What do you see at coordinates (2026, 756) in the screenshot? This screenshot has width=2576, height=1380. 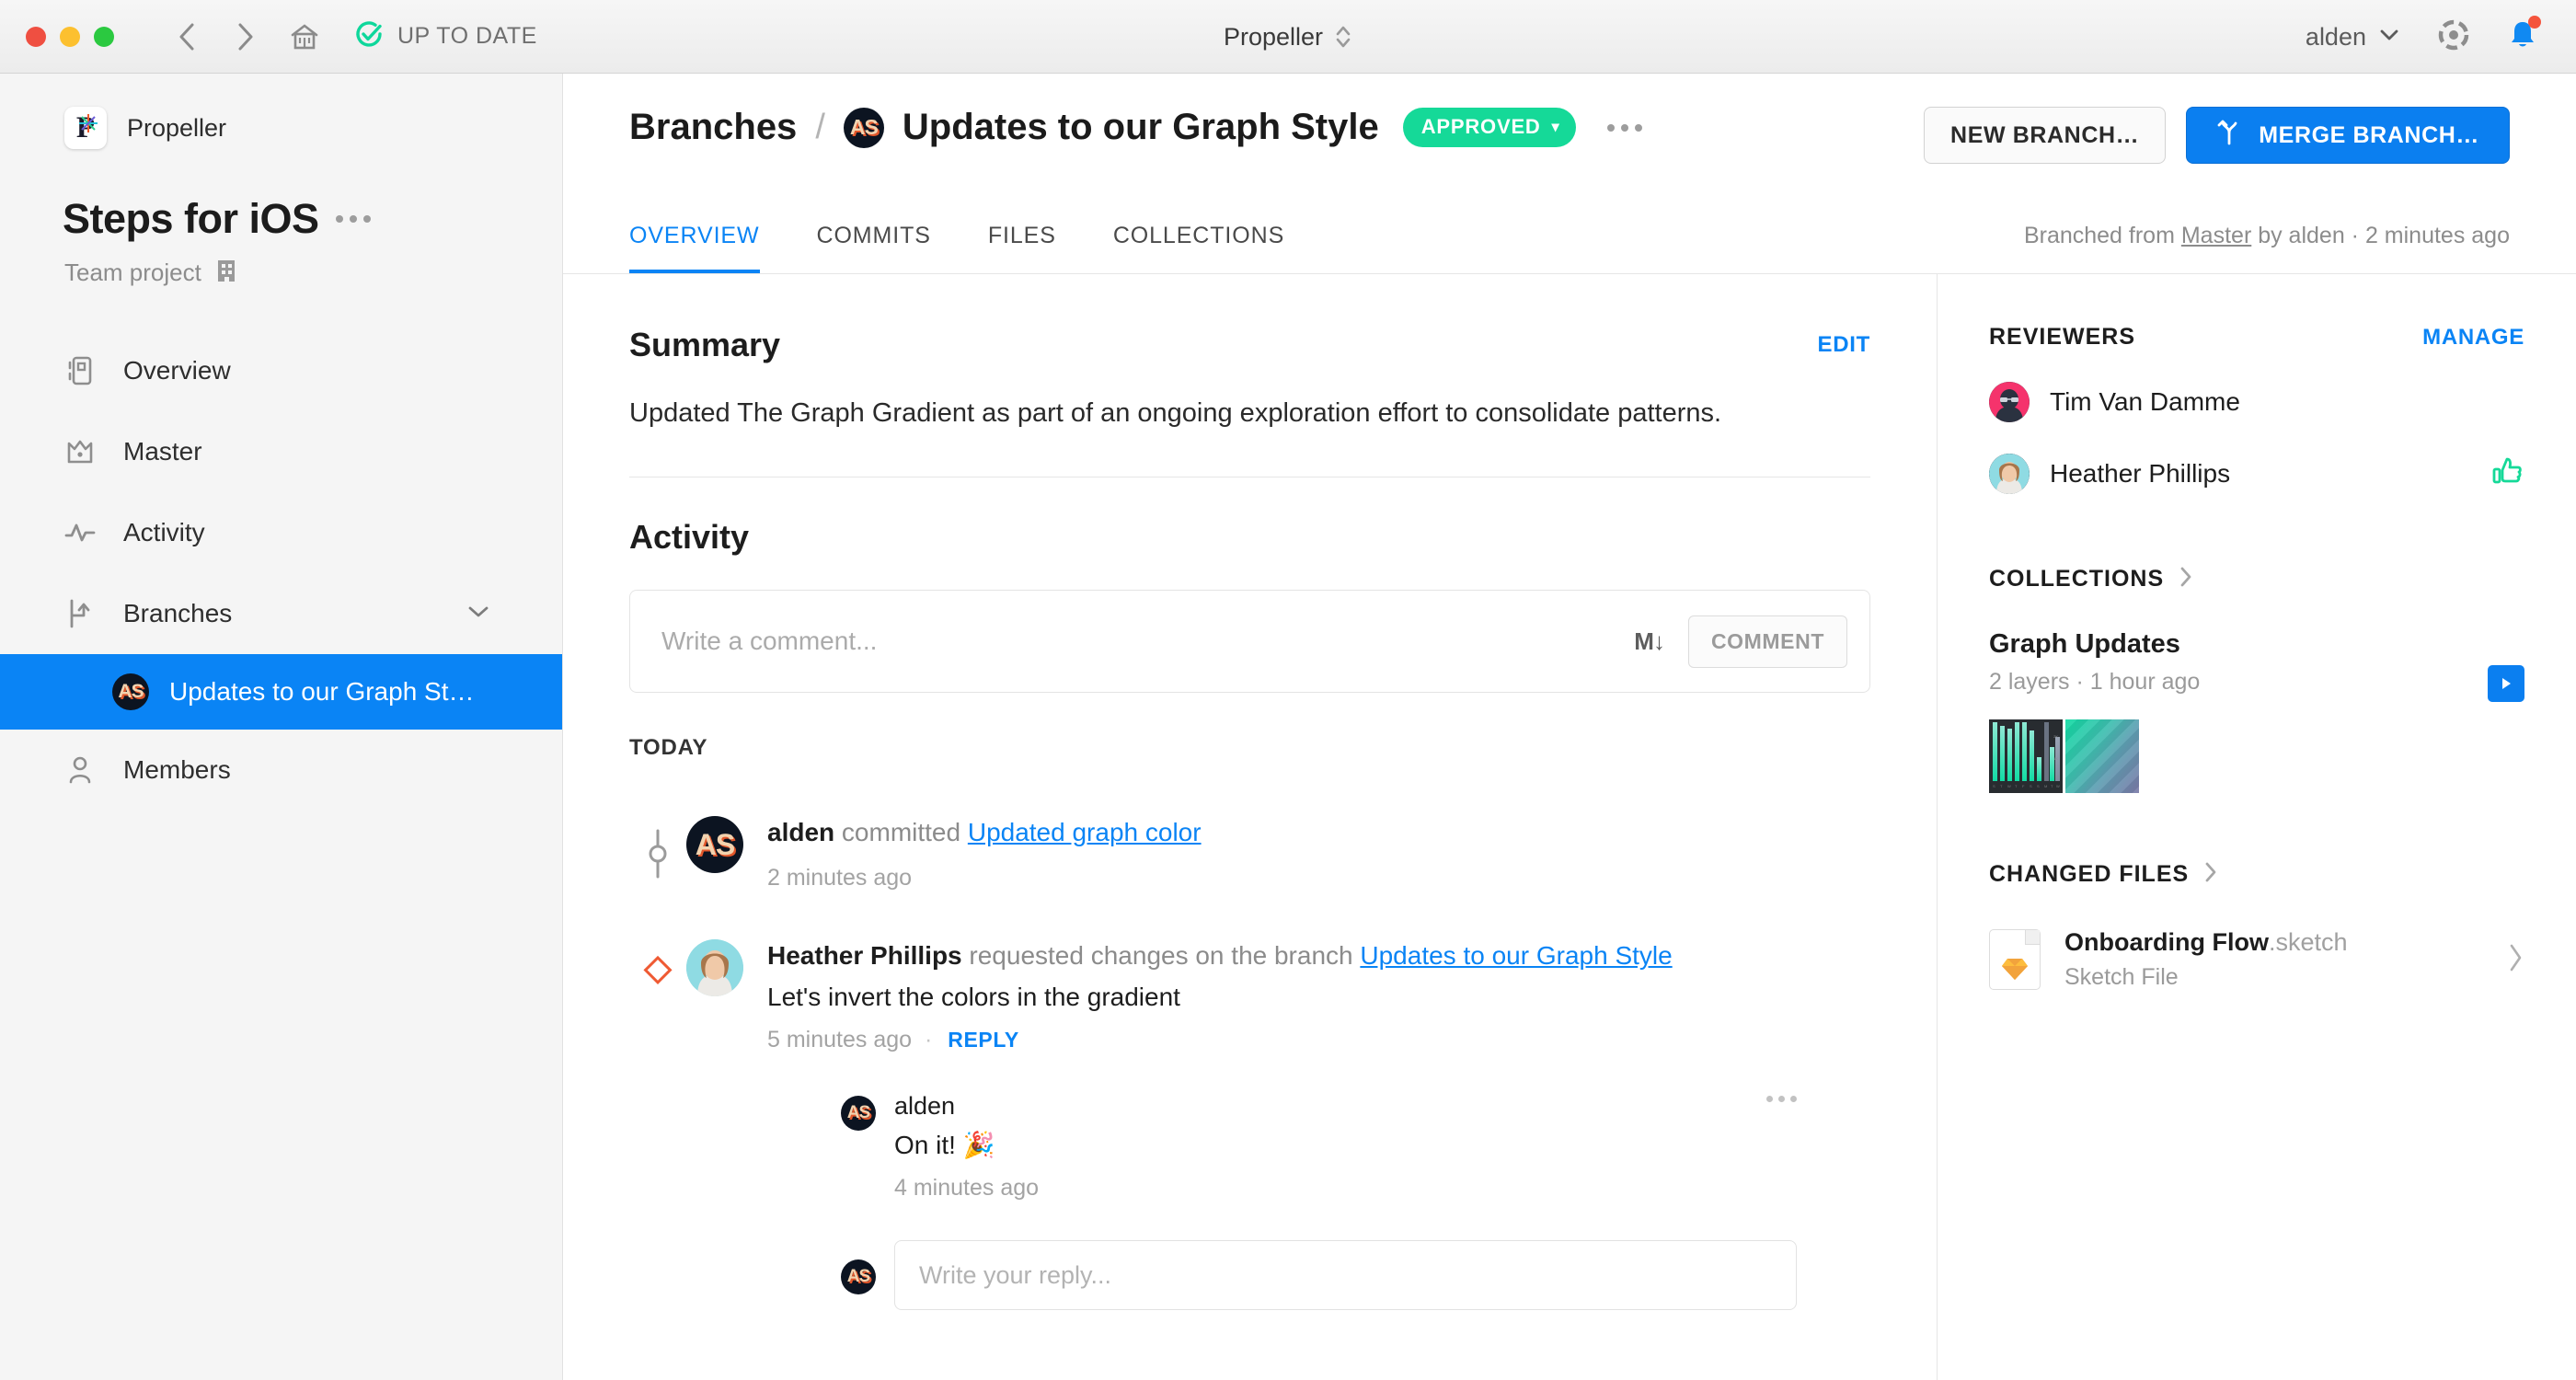 I see `thumbnail-bar-chart: 2K 1K 0 ST WT FS SM TW` at bounding box center [2026, 756].